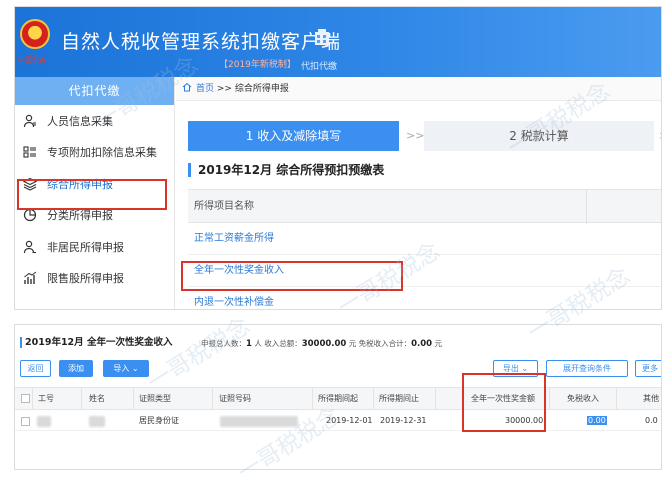 This screenshot has height=489, width=672. Describe the element at coordinates (510, 368) in the screenshot. I see `export-label: 导出` at that location.